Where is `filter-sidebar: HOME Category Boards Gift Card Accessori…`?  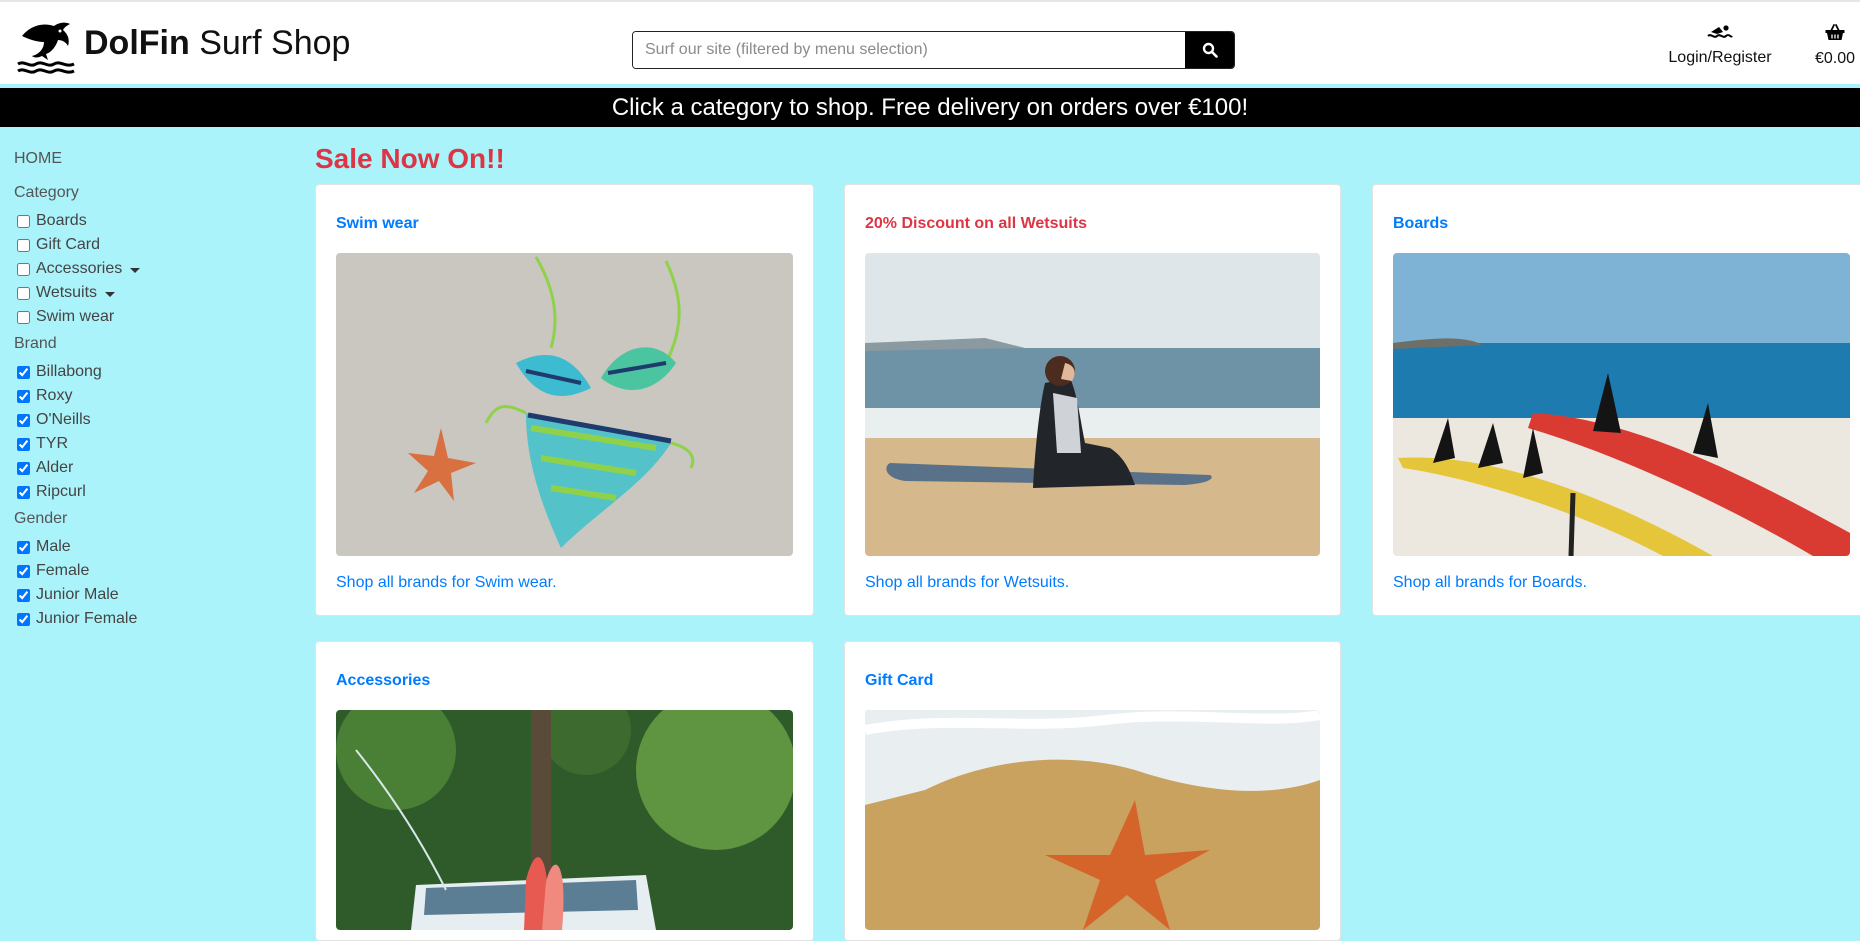
filter-sidebar: HOME Category Boards Gift Card Accessori… is located at coordinates (144, 390).